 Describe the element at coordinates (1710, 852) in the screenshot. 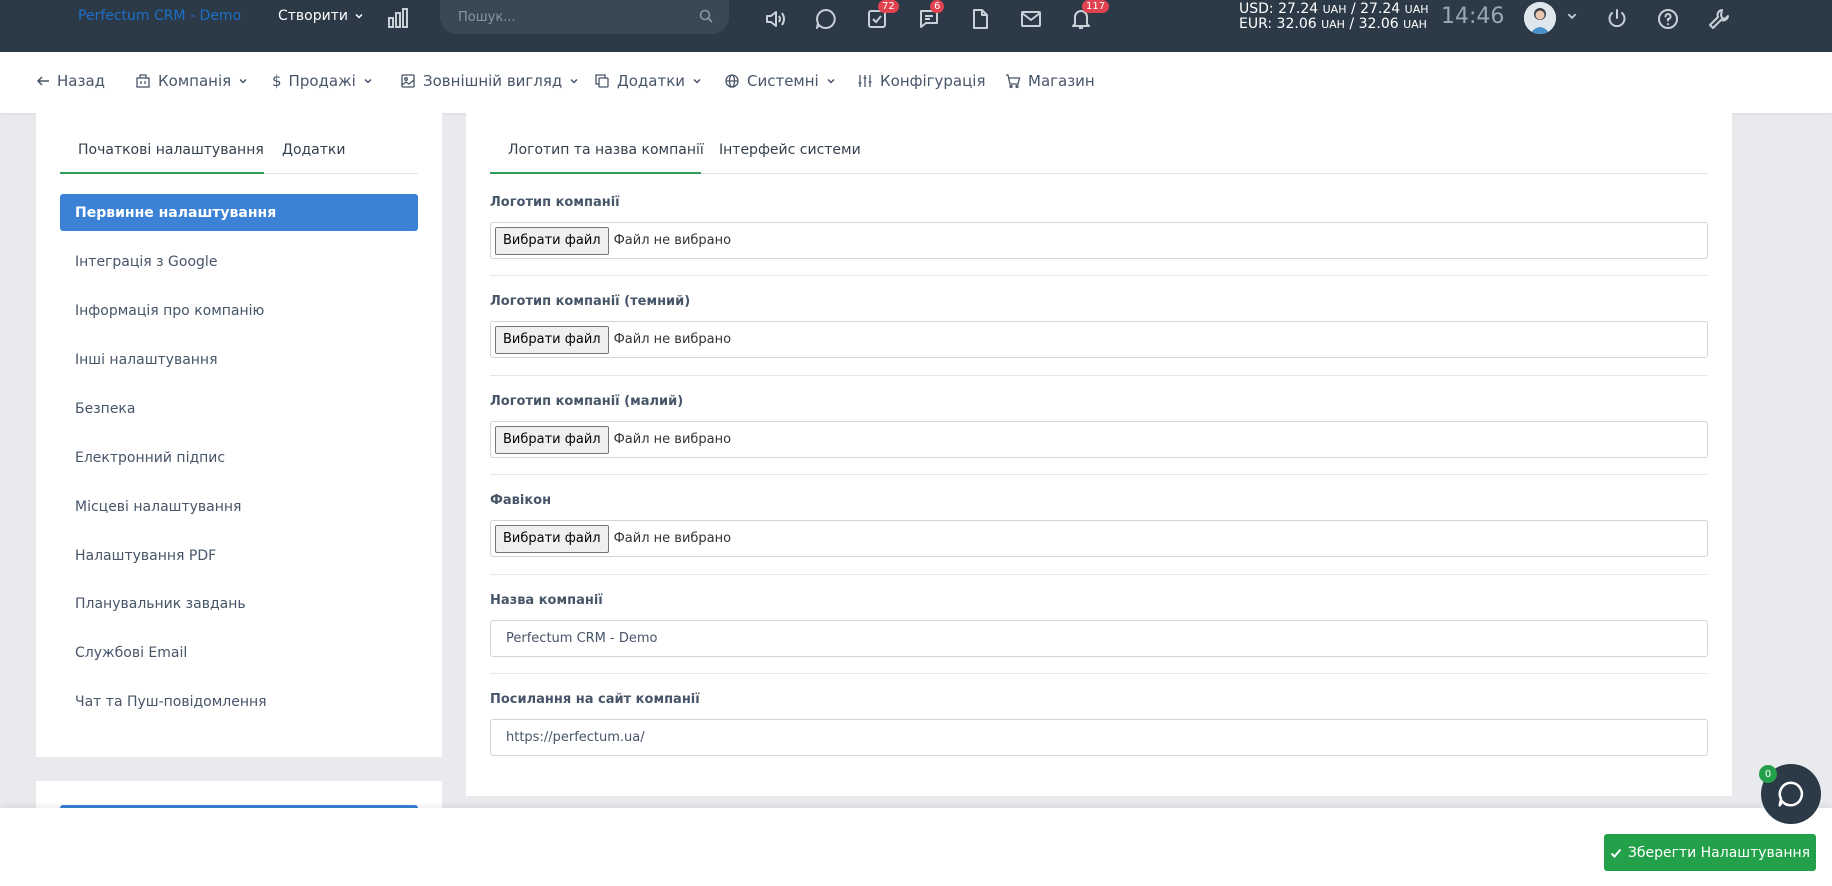

I see `save-settings-button: Зберегти Налаштування` at that location.